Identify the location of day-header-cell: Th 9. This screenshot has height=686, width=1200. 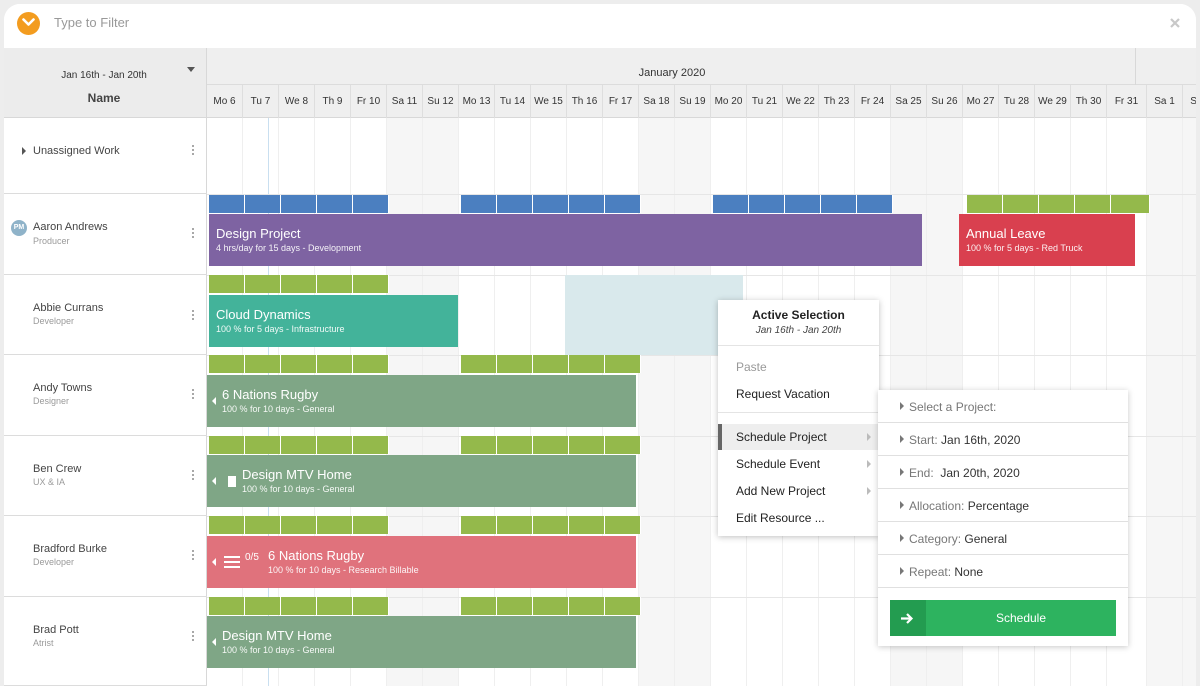
(333, 101).